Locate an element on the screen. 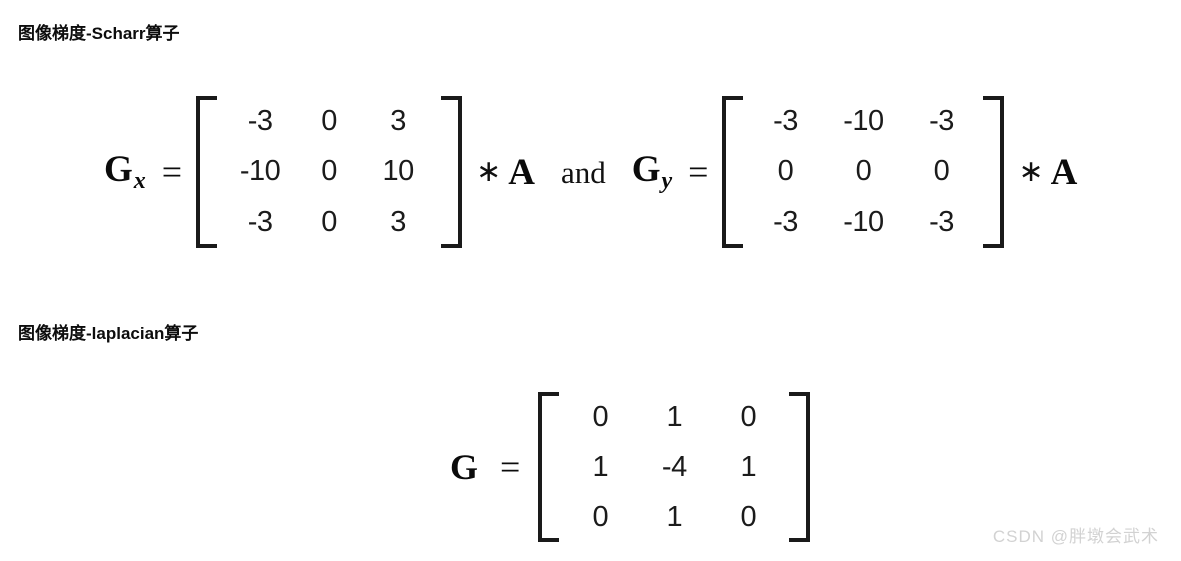 The height and width of the screenshot is (561, 1181). laplacian-formula: G = 0 1 0 1 -4 1 0 1 0 is located at coordinates (630, 467).